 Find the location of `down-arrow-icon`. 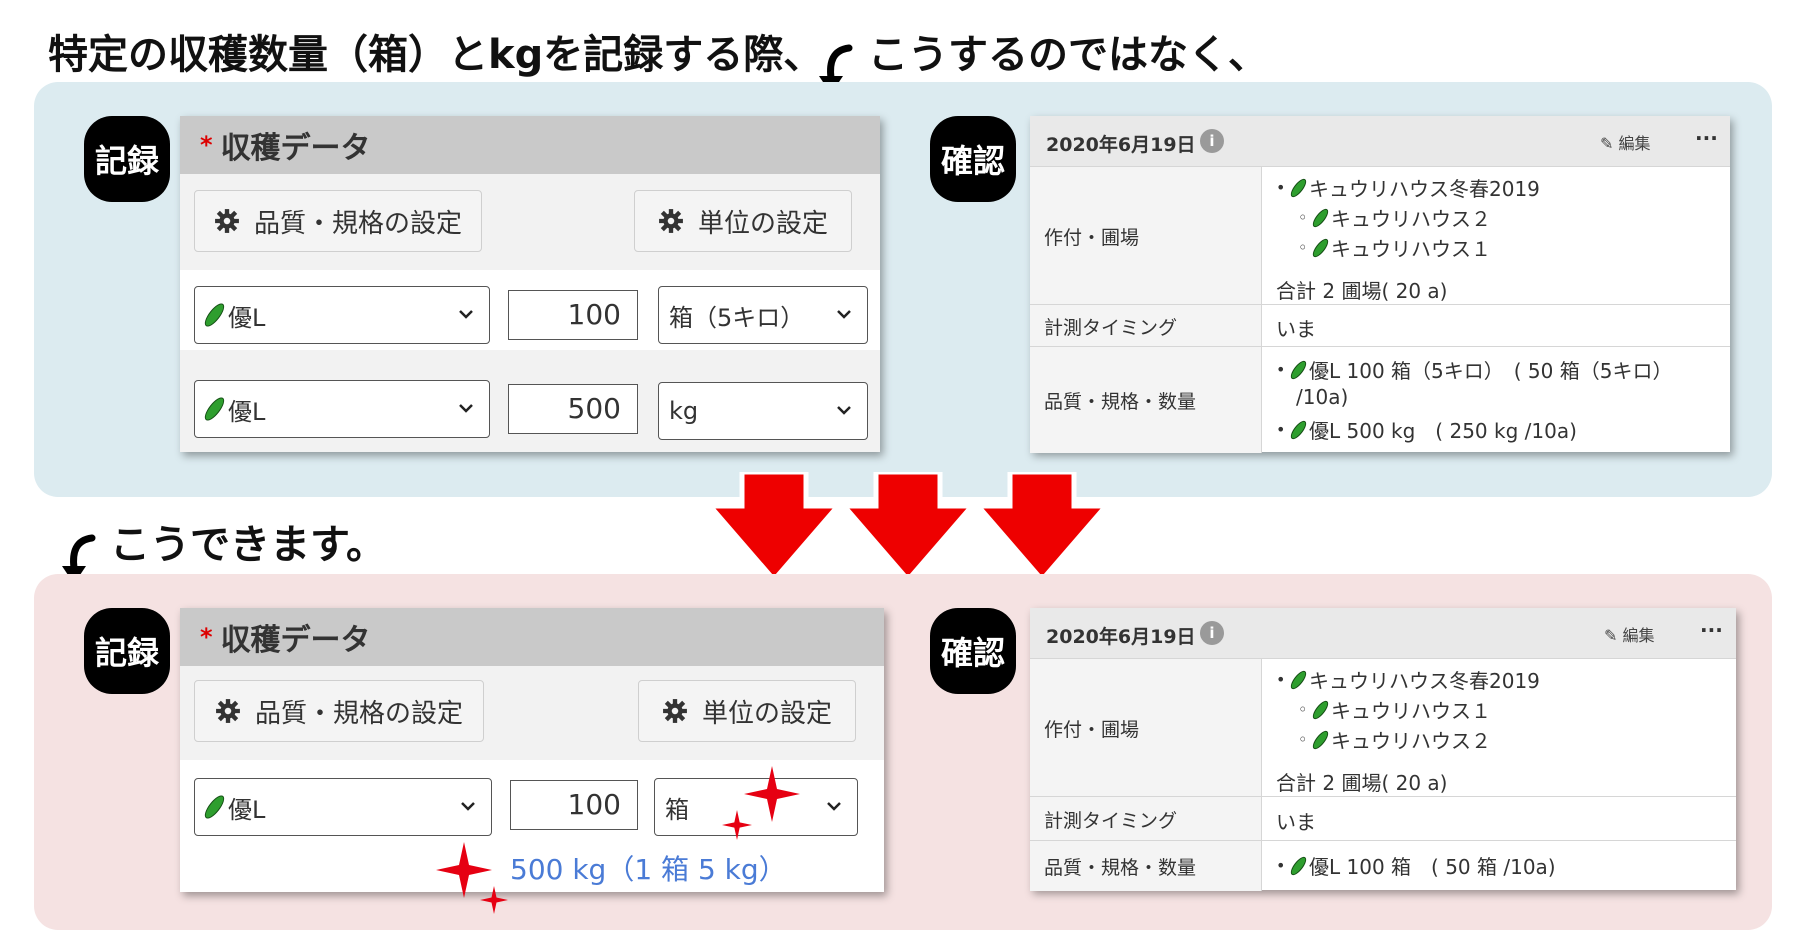

down-arrow-icon is located at coordinates (774, 528).